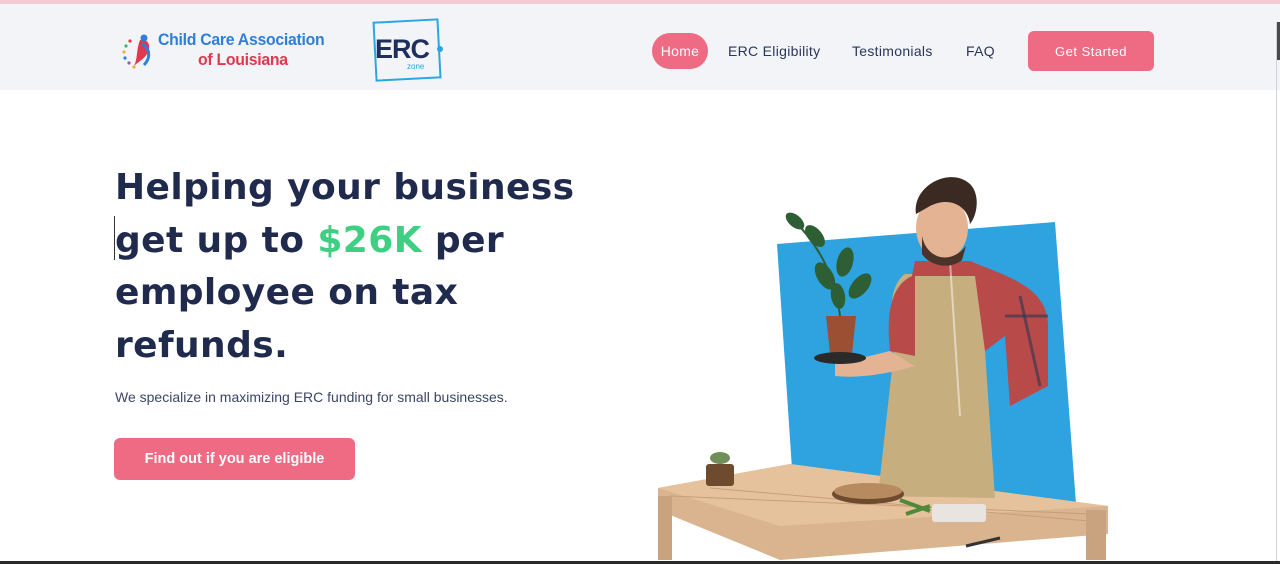 The image size is (1280, 564). I want to click on scrollbar-track, so click(1278, 292).